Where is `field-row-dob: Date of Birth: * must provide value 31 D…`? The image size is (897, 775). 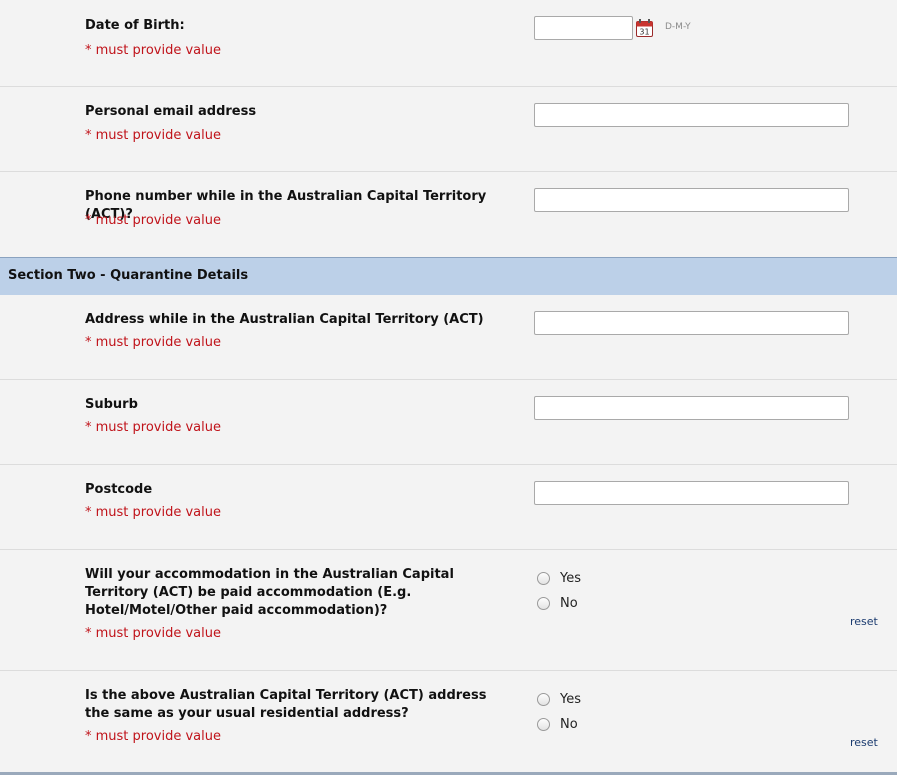 field-row-dob: Date of Birth: * must provide value 31 D… is located at coordinates (448, 43).